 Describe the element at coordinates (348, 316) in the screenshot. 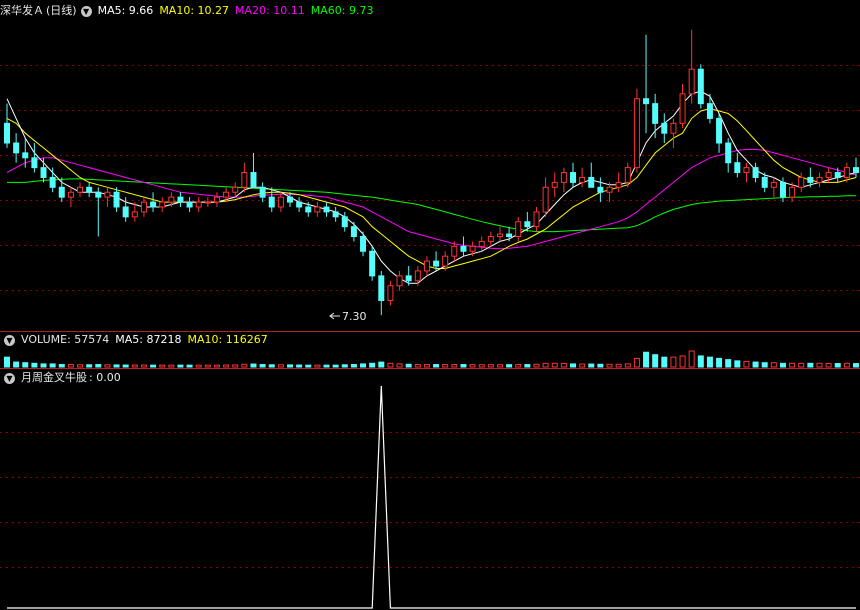

I see `low-annotation: 7.30` at that location.